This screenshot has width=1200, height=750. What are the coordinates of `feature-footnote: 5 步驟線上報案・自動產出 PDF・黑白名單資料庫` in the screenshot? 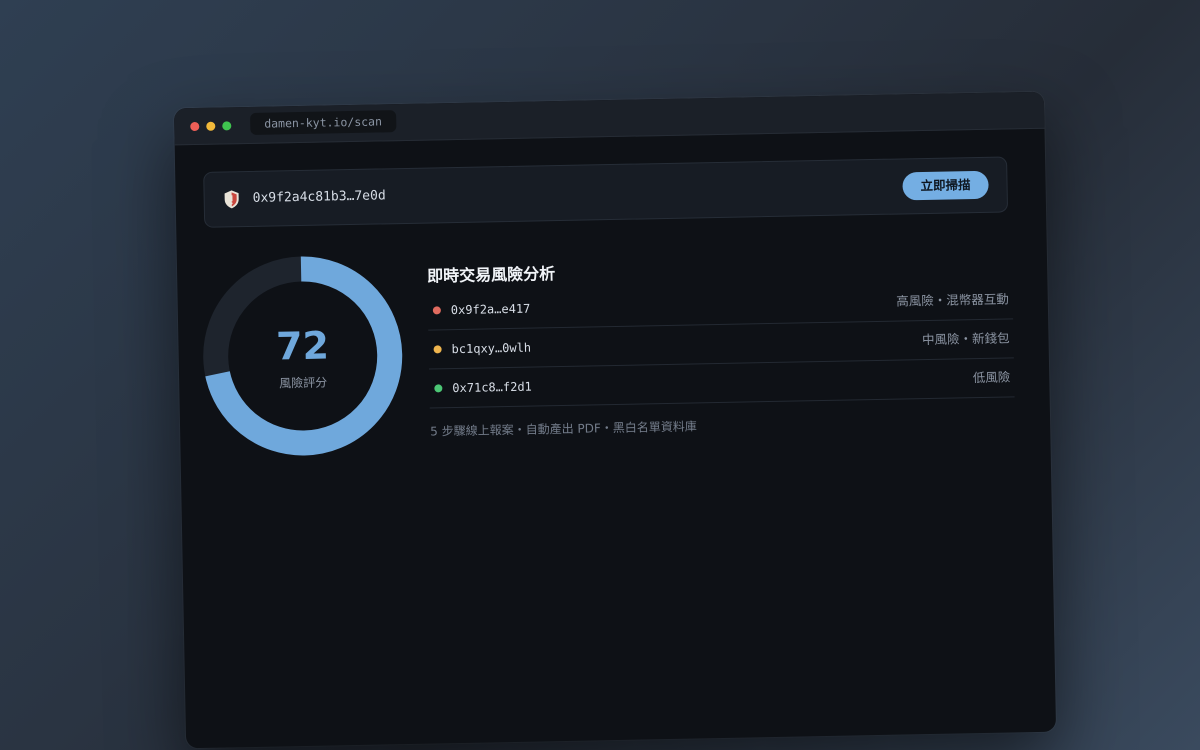 It's located at (563, 429).